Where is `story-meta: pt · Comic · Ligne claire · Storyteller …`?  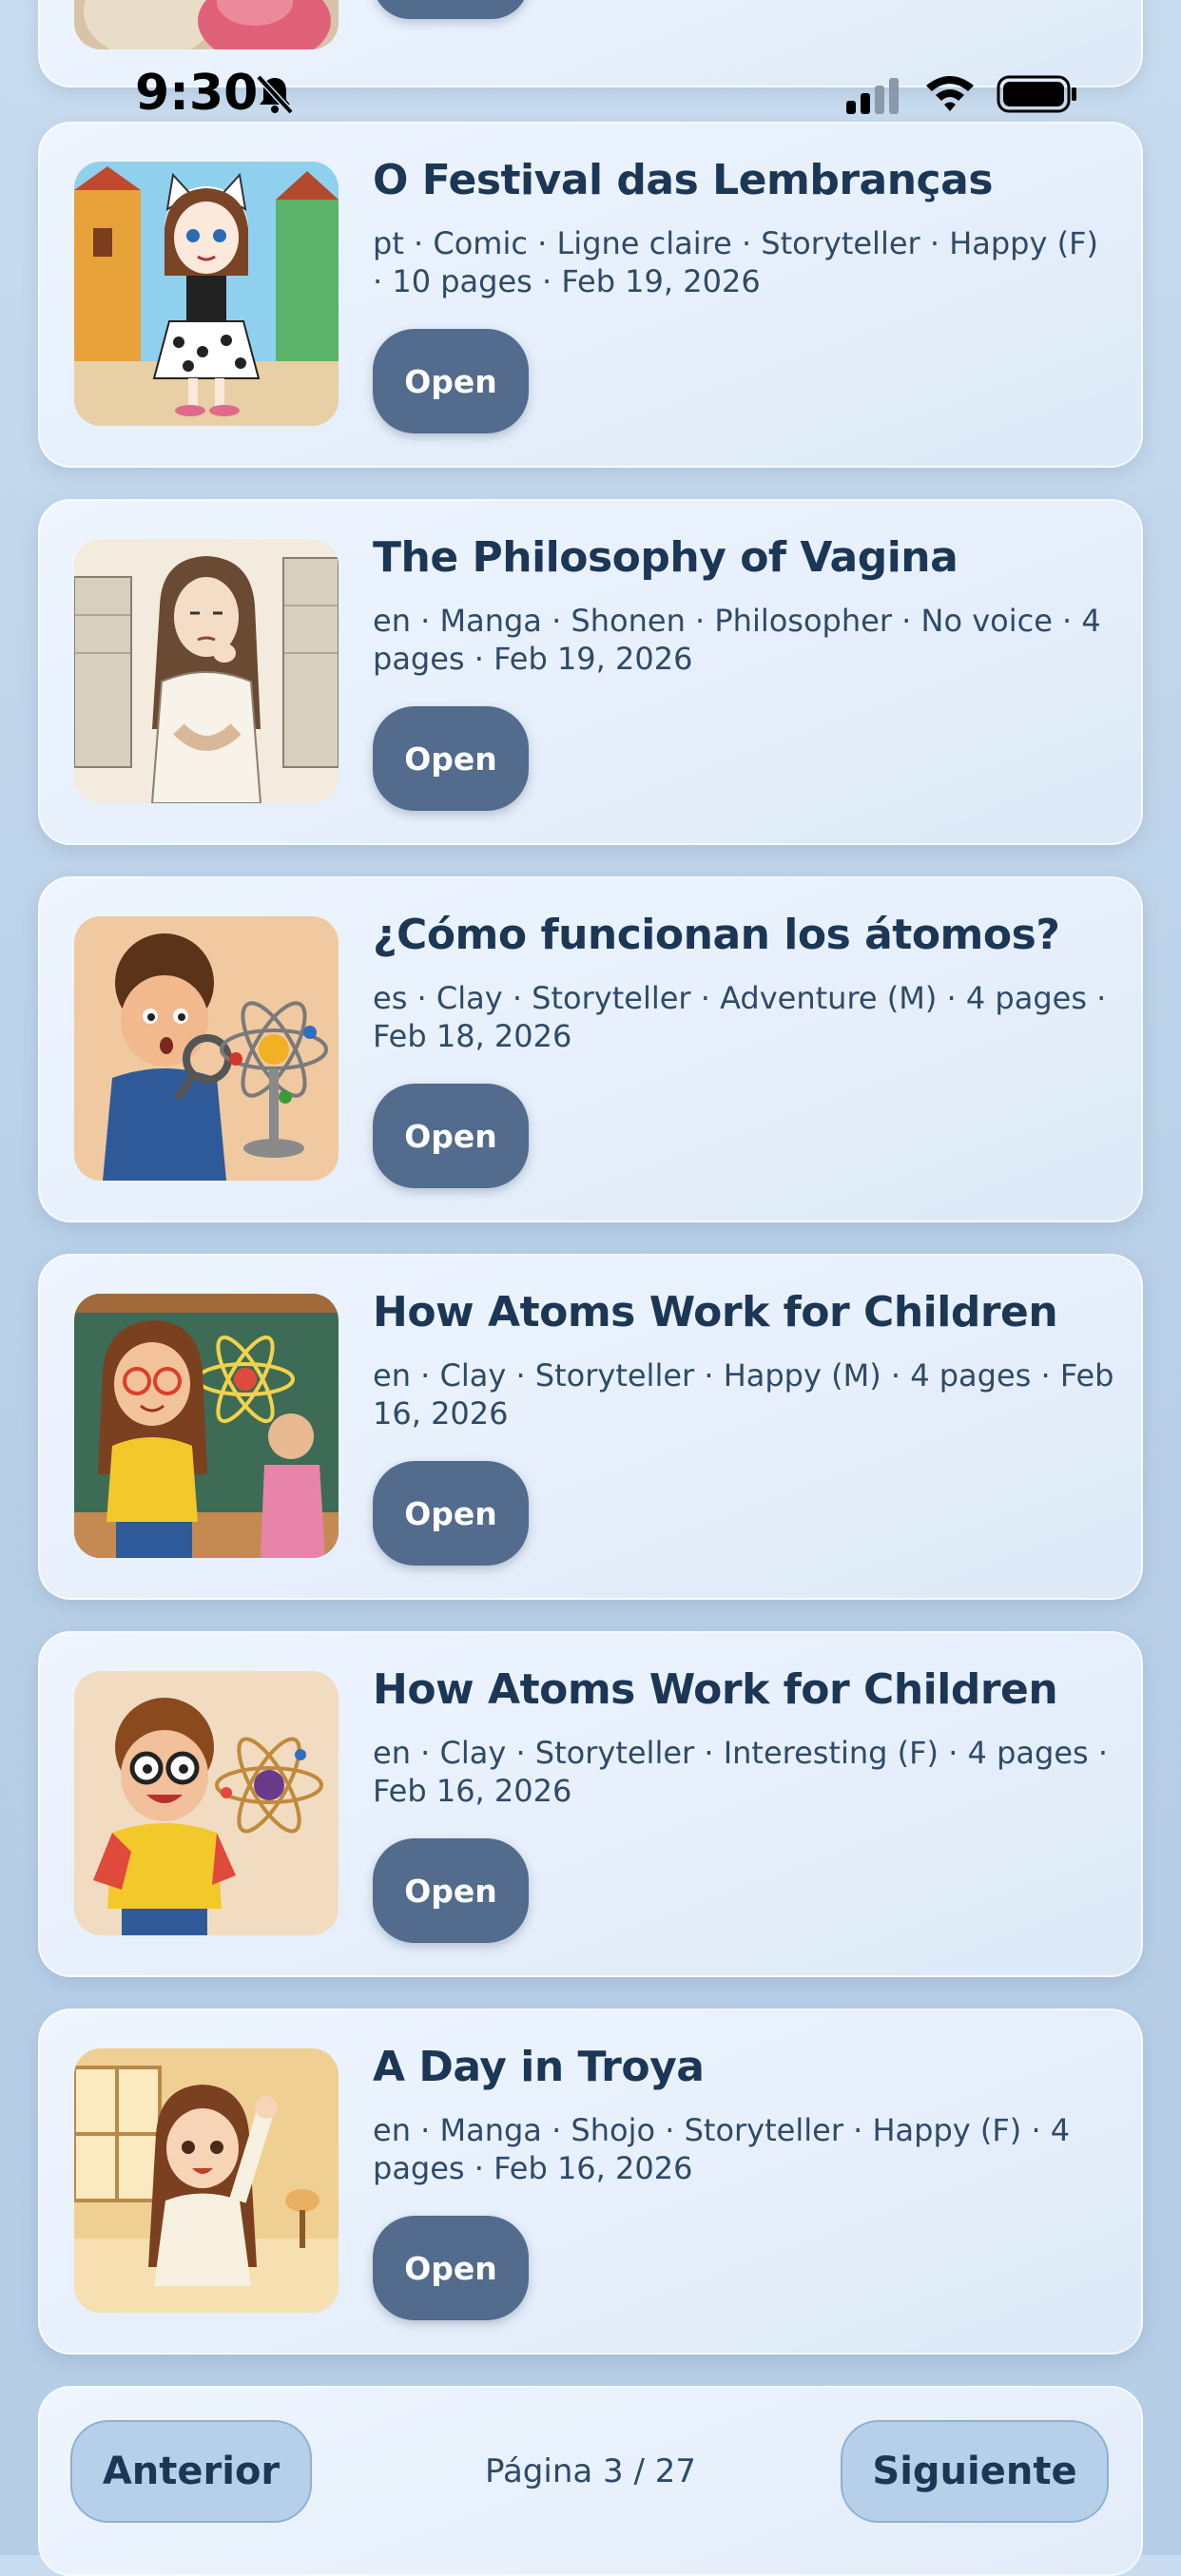 story-meta: pt · Comic · Ligne claire · Storyteller … is located at coordinates (735, 262).